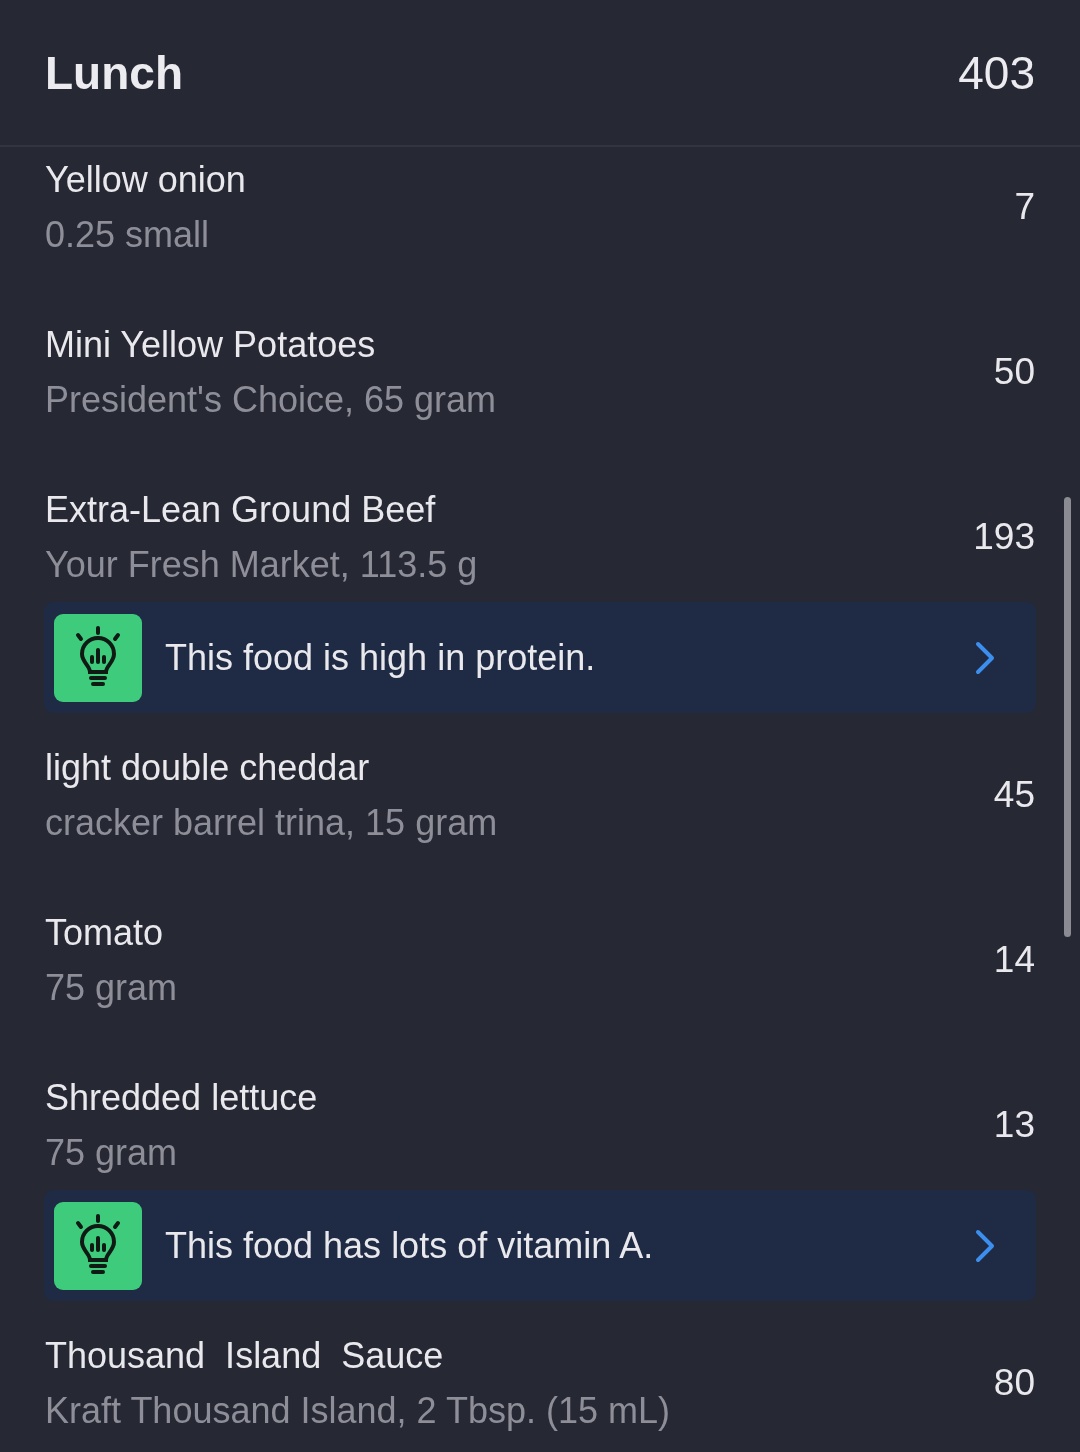  What do you see at coordinates (1014, 1125) in the screenshot?
I see `food-calories: 13` at bounding box center [1014, 1125].